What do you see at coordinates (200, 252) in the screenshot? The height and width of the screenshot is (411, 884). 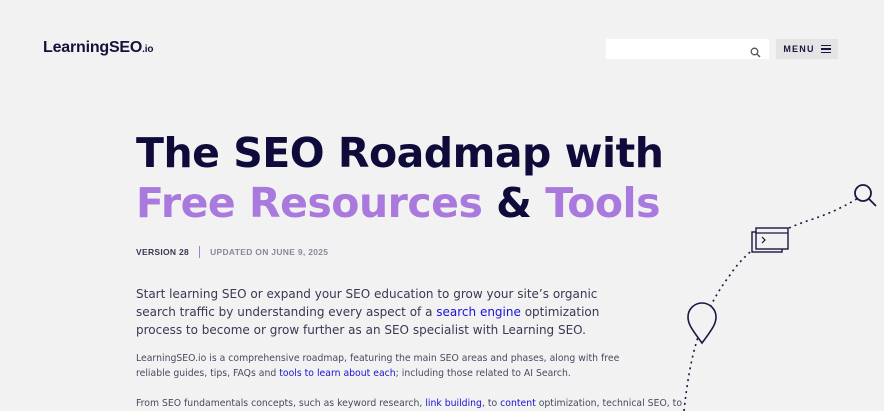 I see `meta-divider` at bounding box center [200, 252].